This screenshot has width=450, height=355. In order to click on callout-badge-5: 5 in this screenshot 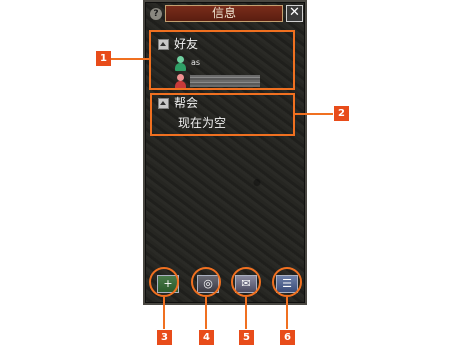, I will do `click(246, 337)`.